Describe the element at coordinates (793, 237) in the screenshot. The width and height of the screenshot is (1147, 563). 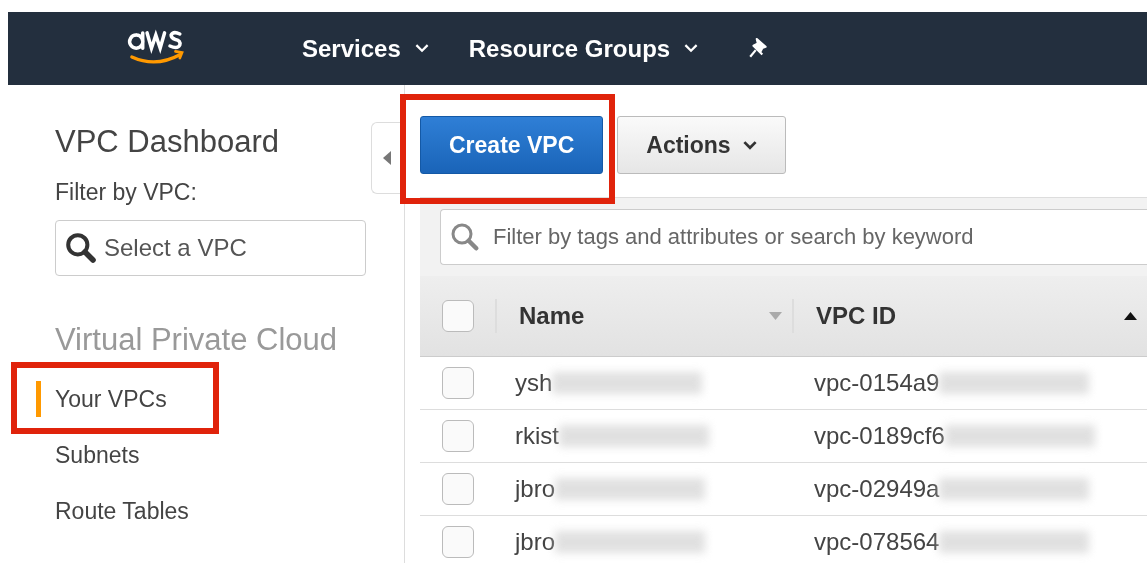
I see `search-field: Filter by tags and attributes or search by keyword` at that location.